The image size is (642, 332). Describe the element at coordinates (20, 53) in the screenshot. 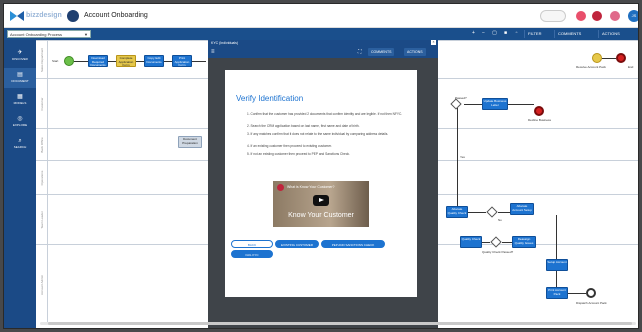

I see `compass-icon: ✈` at that location.